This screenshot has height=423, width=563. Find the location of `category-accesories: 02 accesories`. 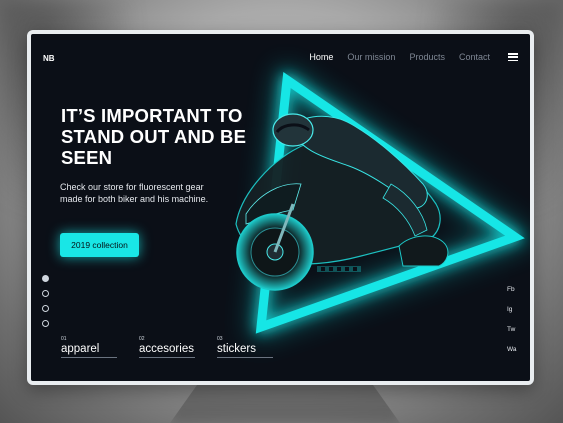

category-accesories: 02 accesories is located at coordinates (167, 347).